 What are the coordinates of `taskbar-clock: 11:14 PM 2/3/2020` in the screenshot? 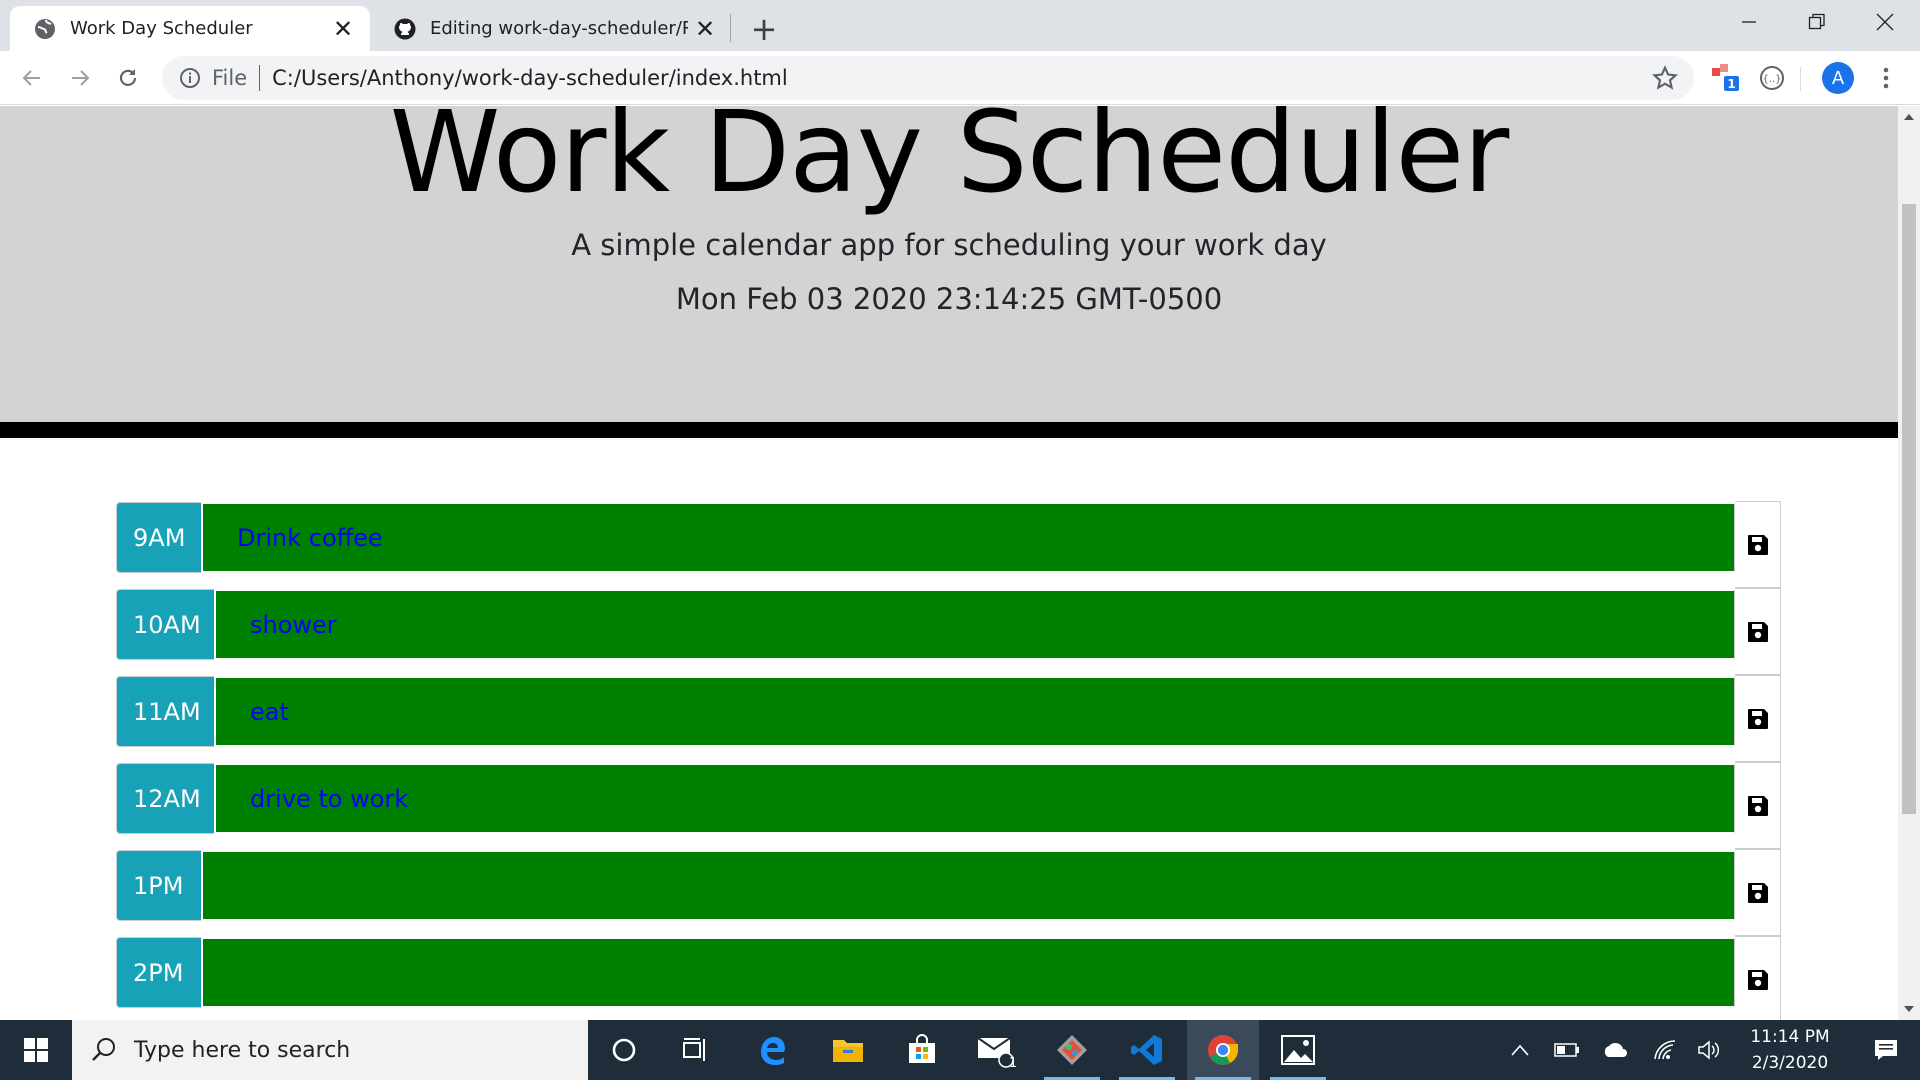 It's located at (1790, 1050).